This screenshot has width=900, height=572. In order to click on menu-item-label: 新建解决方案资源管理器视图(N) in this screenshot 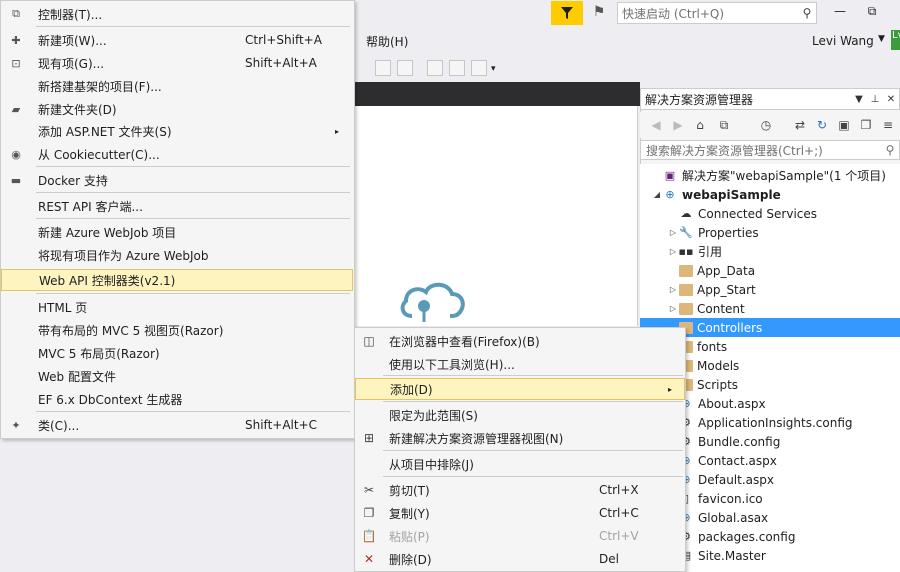, I will do `click(476, 438)`.